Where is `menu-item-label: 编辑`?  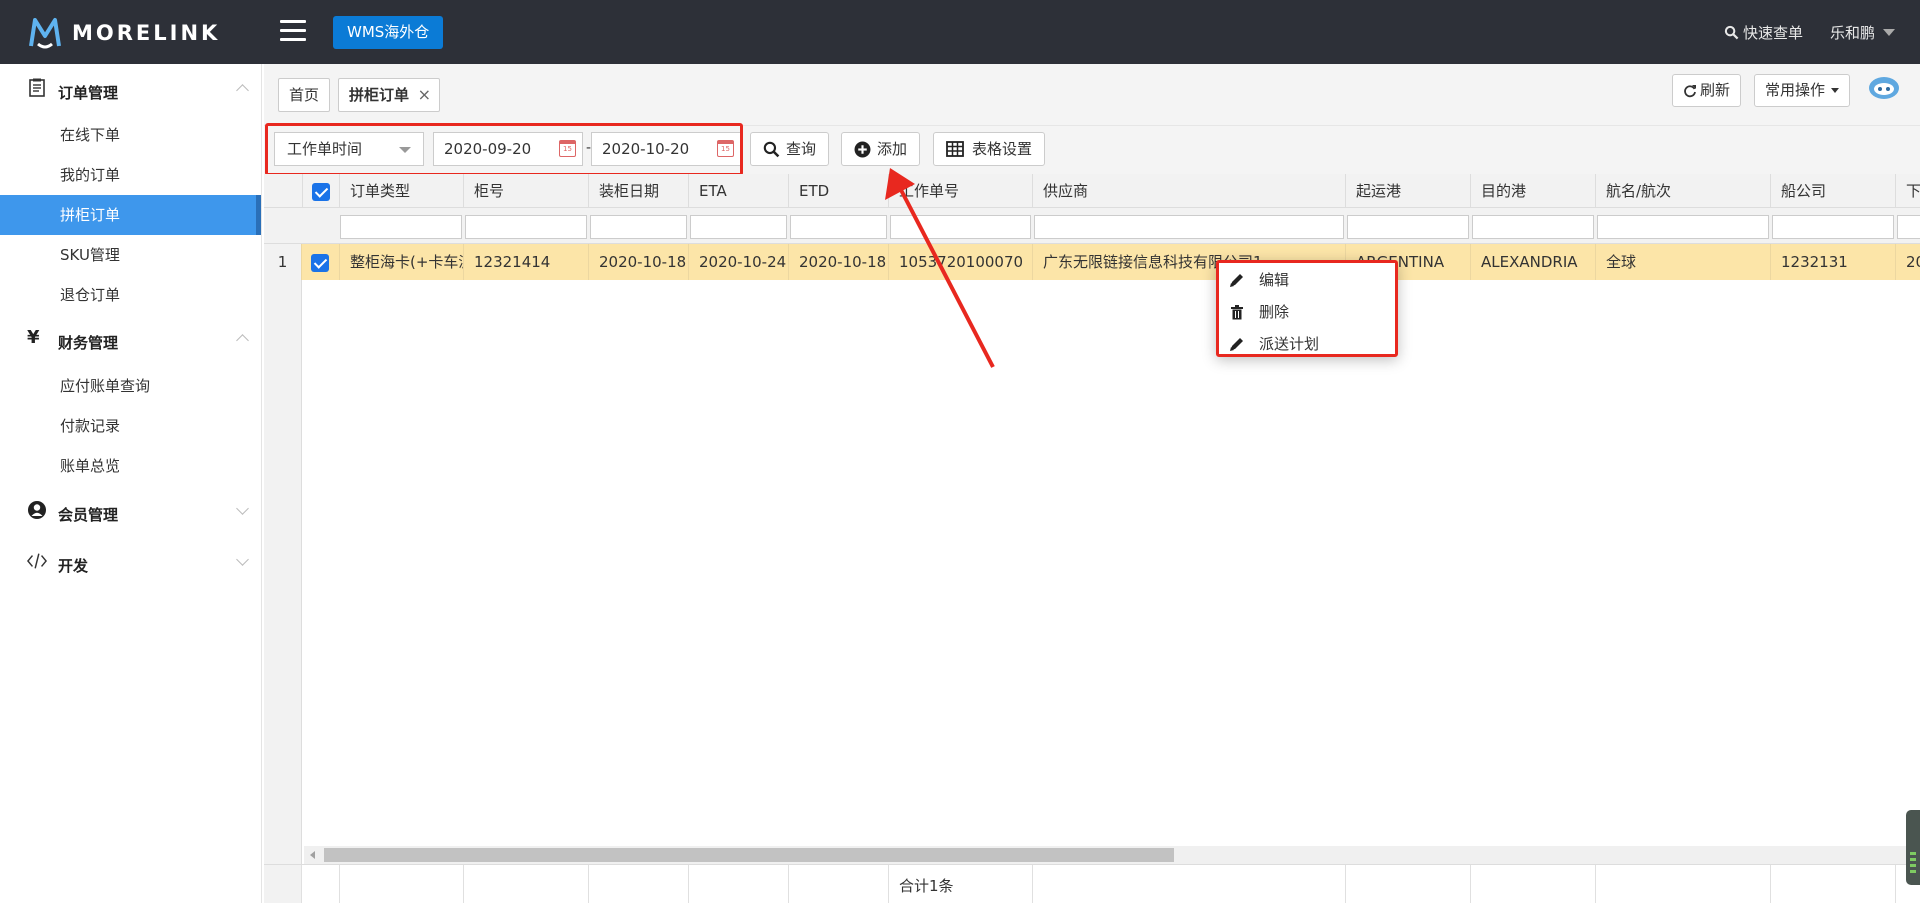
menu-item-label: 编辑 is located at coordinates (1274, 280).